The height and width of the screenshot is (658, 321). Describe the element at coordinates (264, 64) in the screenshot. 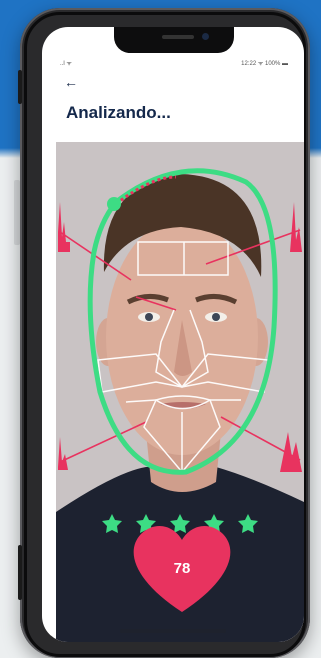

I see `status-bar-right: 12:22 ᯤ 100% ▬` at that location.